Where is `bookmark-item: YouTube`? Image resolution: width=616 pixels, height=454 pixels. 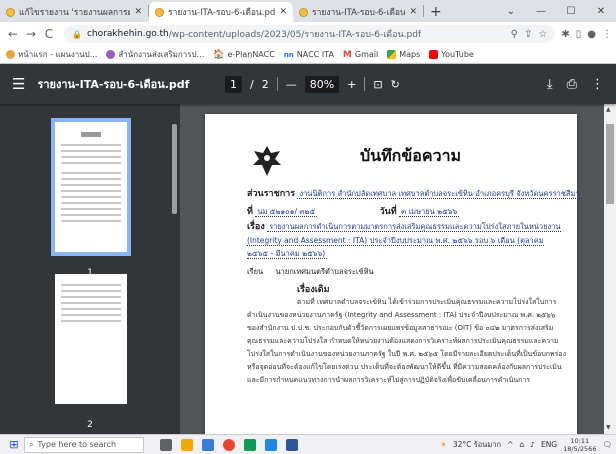
bookmark-item: YouTube is located at coordinates (451, 54).